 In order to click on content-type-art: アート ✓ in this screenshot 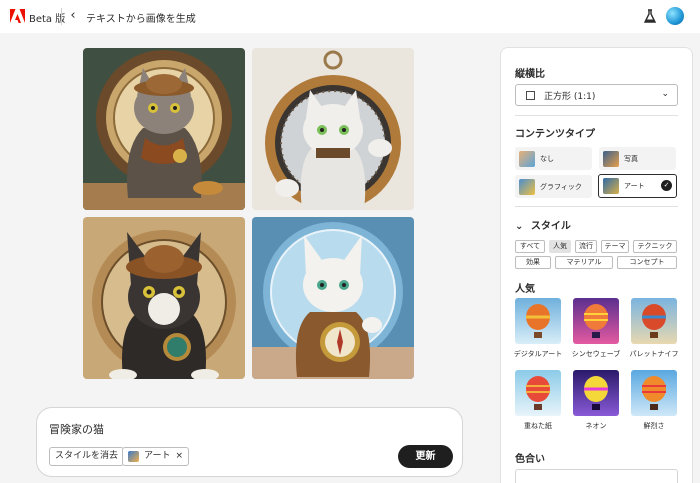, I will do `click(637, 186)`.